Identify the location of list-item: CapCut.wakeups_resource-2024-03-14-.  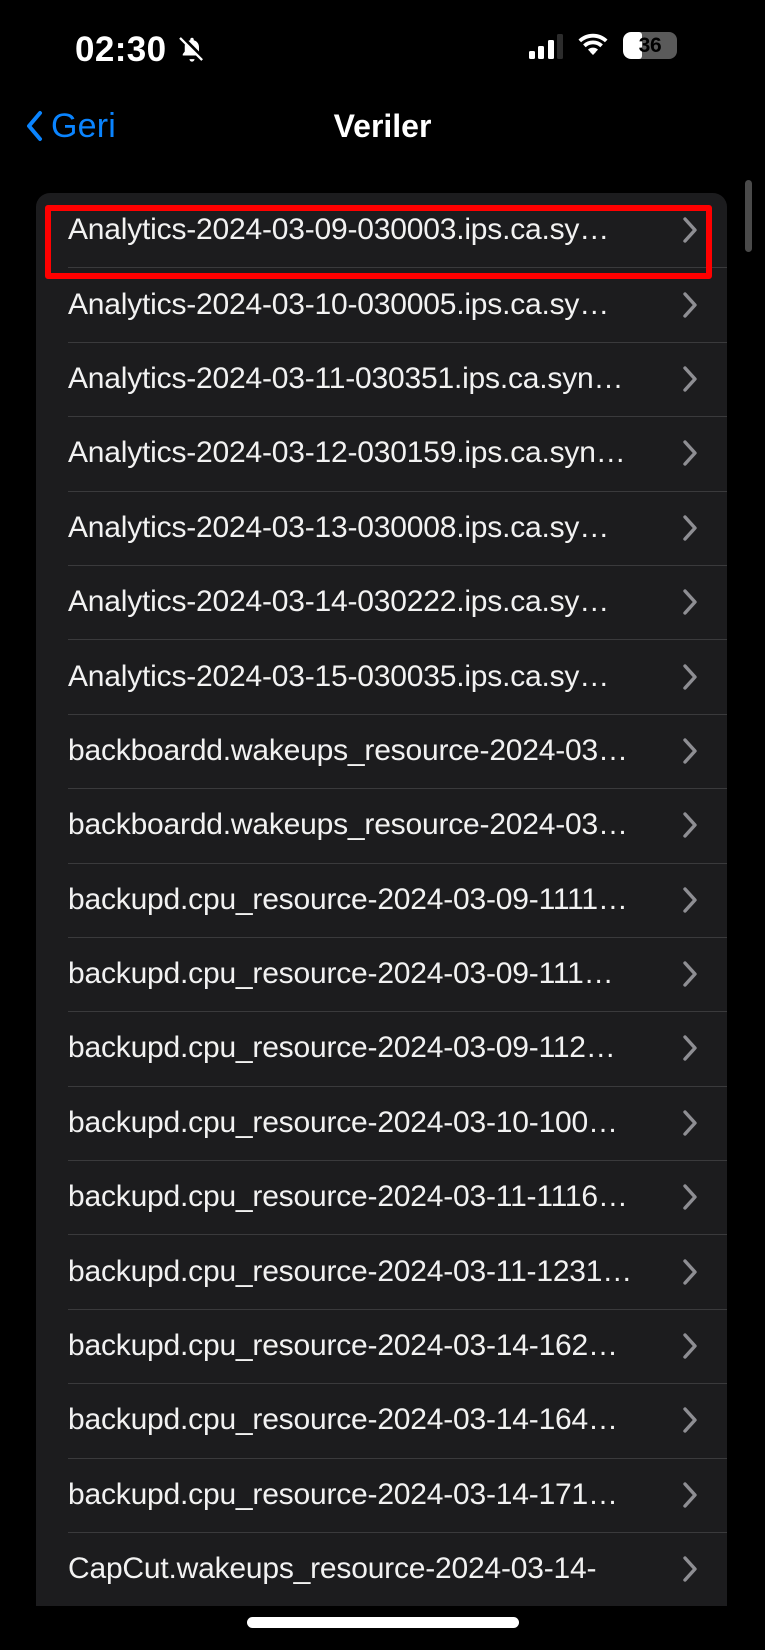
(381, 1569).